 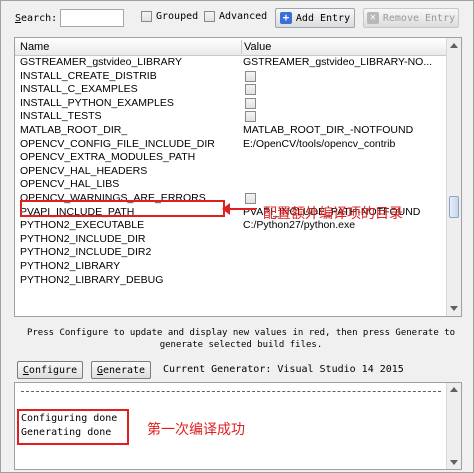 I want to click on column-header-name: Name, so click(x=34, y=47).